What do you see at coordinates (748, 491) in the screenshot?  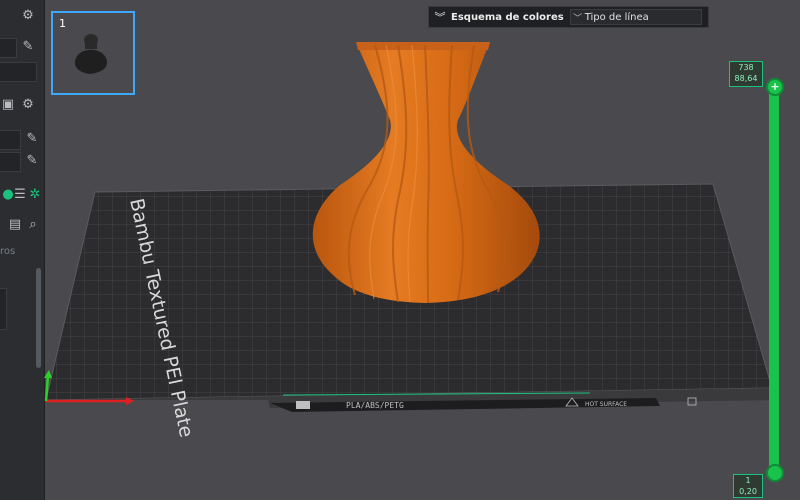 I see `bottom-layer-height: 0,20` at bounding box center [748, 491].